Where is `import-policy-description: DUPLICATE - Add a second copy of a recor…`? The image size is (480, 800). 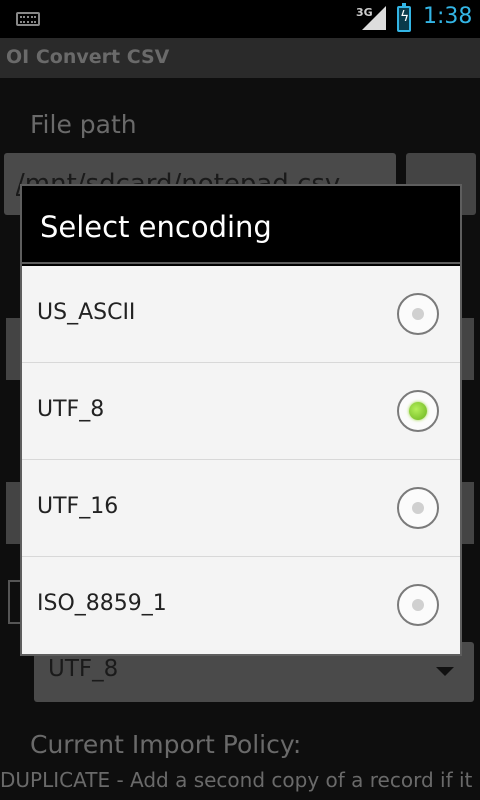 import-policy-description: DUPLICATE - Add a second copy of a recor… is located at coordinates (236, 780).